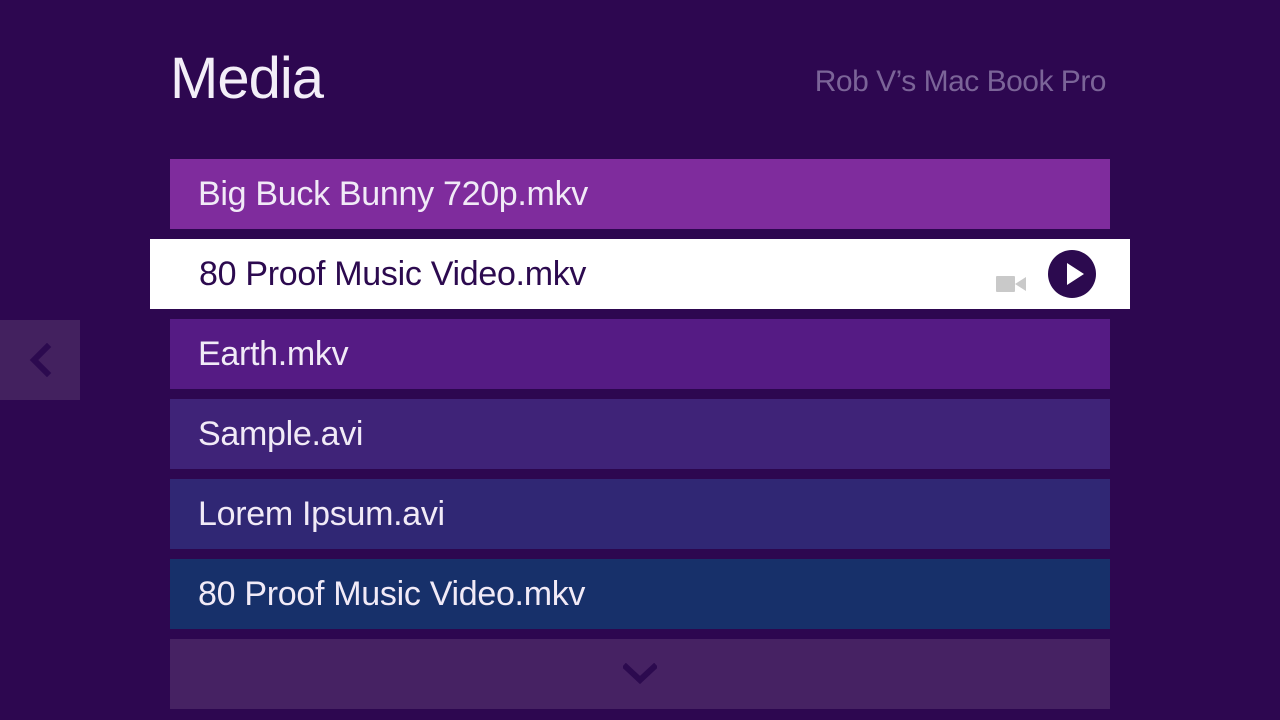 The width and height of the screenshot is (1280, 720). I want to click on play-button, so click(1072, 274).